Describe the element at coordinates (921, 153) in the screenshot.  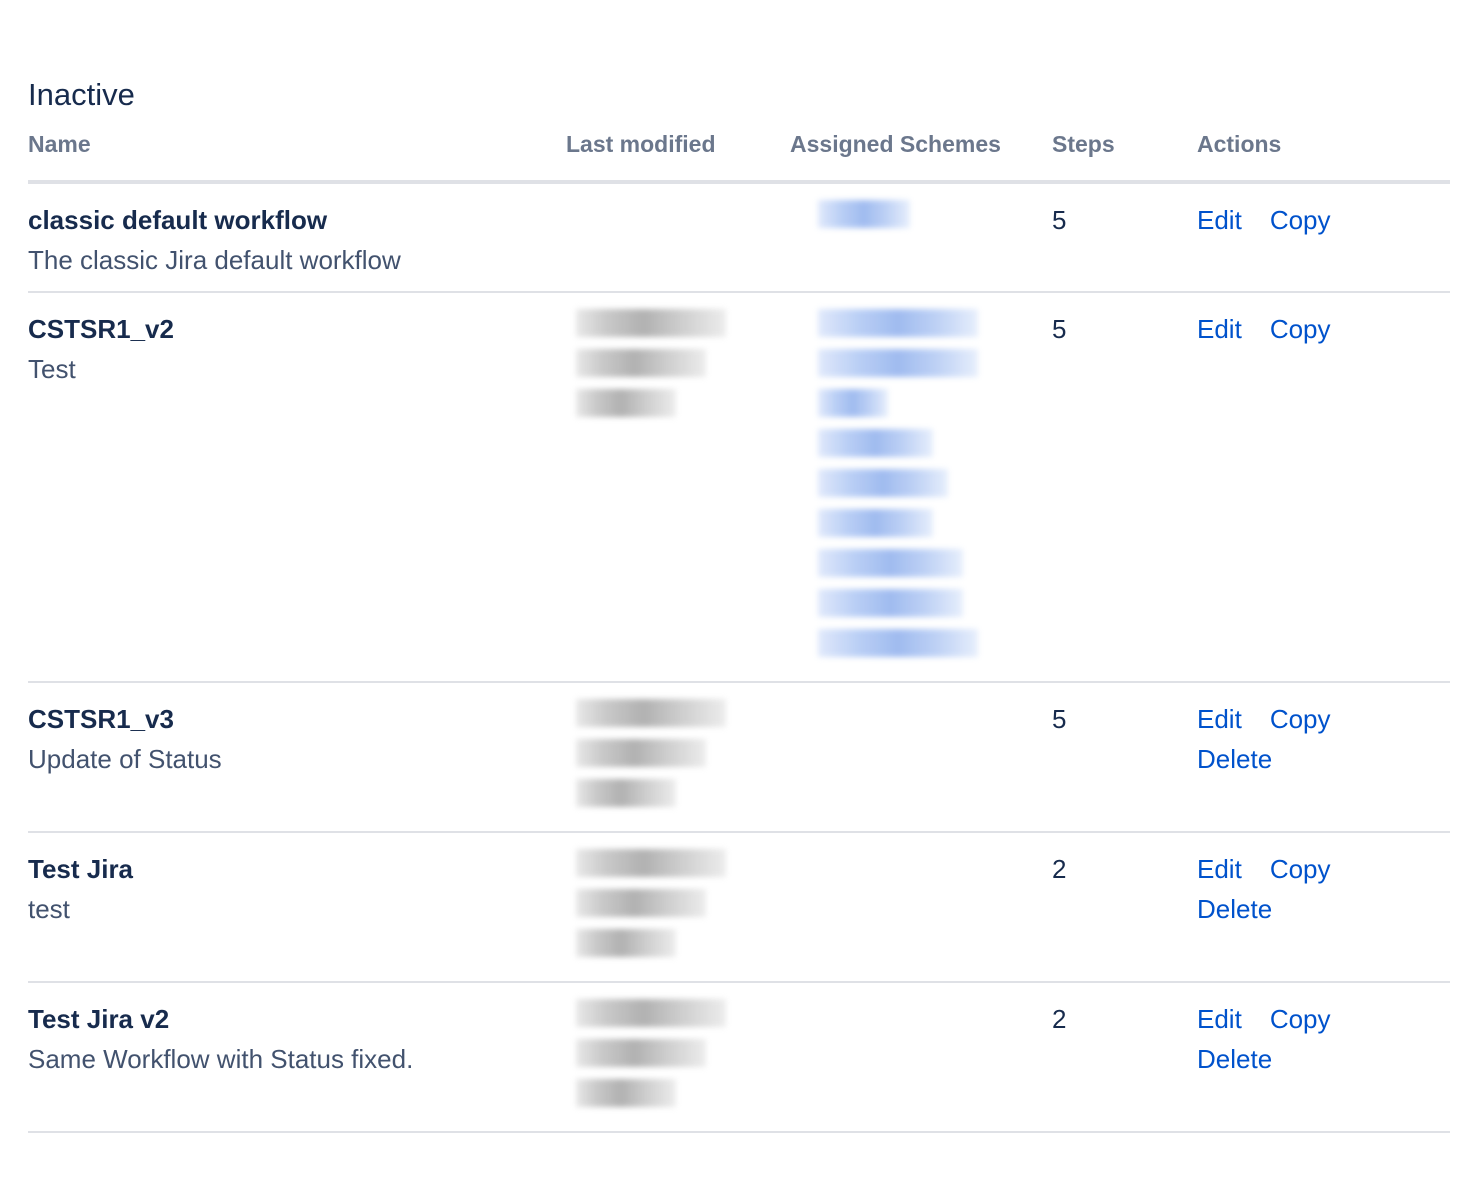
I see `column-header-assigned-schemes: Assigned Schemes` at that location.